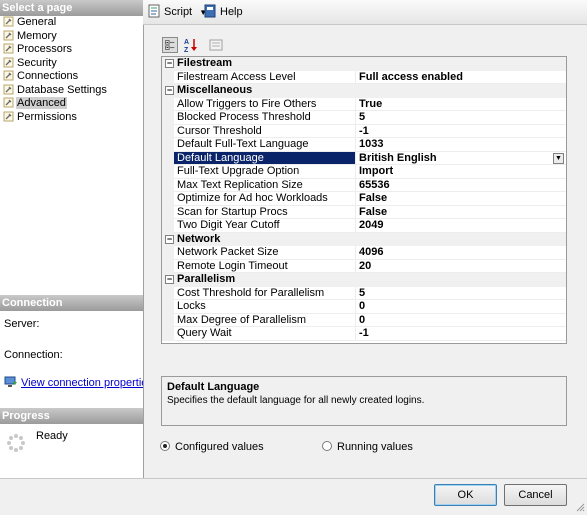 This screenshot has width=587, height=515. I want to click on property-row: Scan for Startup Procs False, so click(364, 212).